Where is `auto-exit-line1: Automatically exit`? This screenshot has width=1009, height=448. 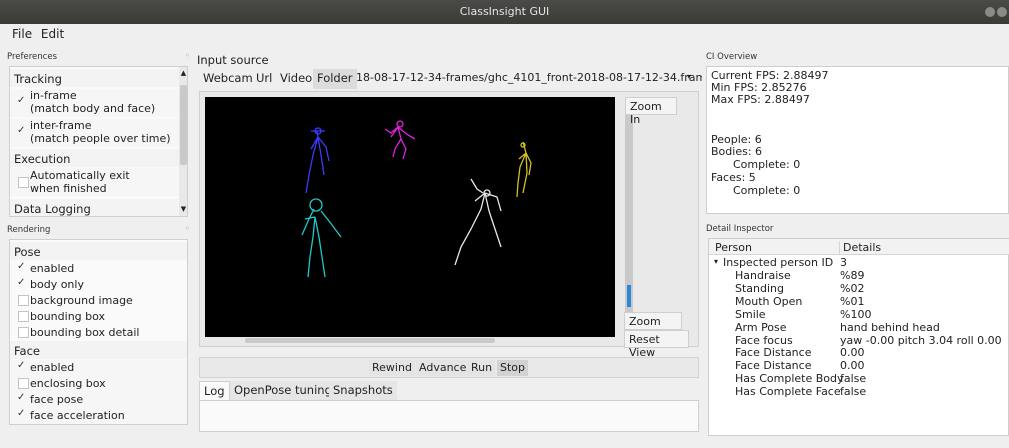 auto-exit-line1: Automatically exit is located at coordinates (80, 175).